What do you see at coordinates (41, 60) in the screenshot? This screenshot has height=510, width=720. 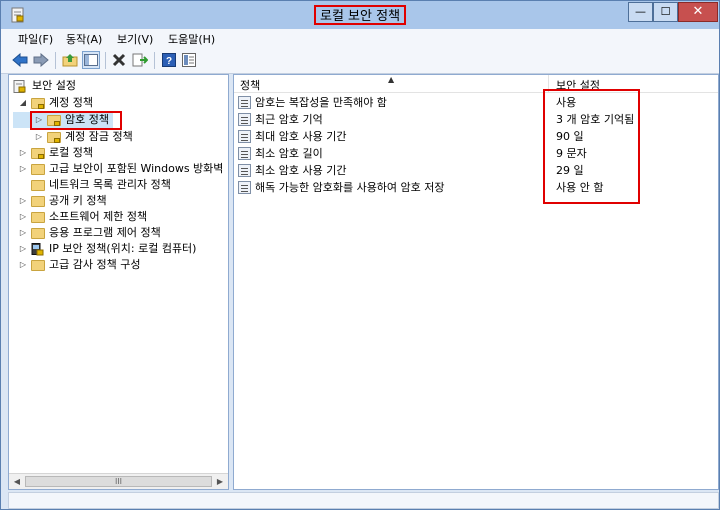 I see `forward-arrow-icon` at bounding box center [41, 60].